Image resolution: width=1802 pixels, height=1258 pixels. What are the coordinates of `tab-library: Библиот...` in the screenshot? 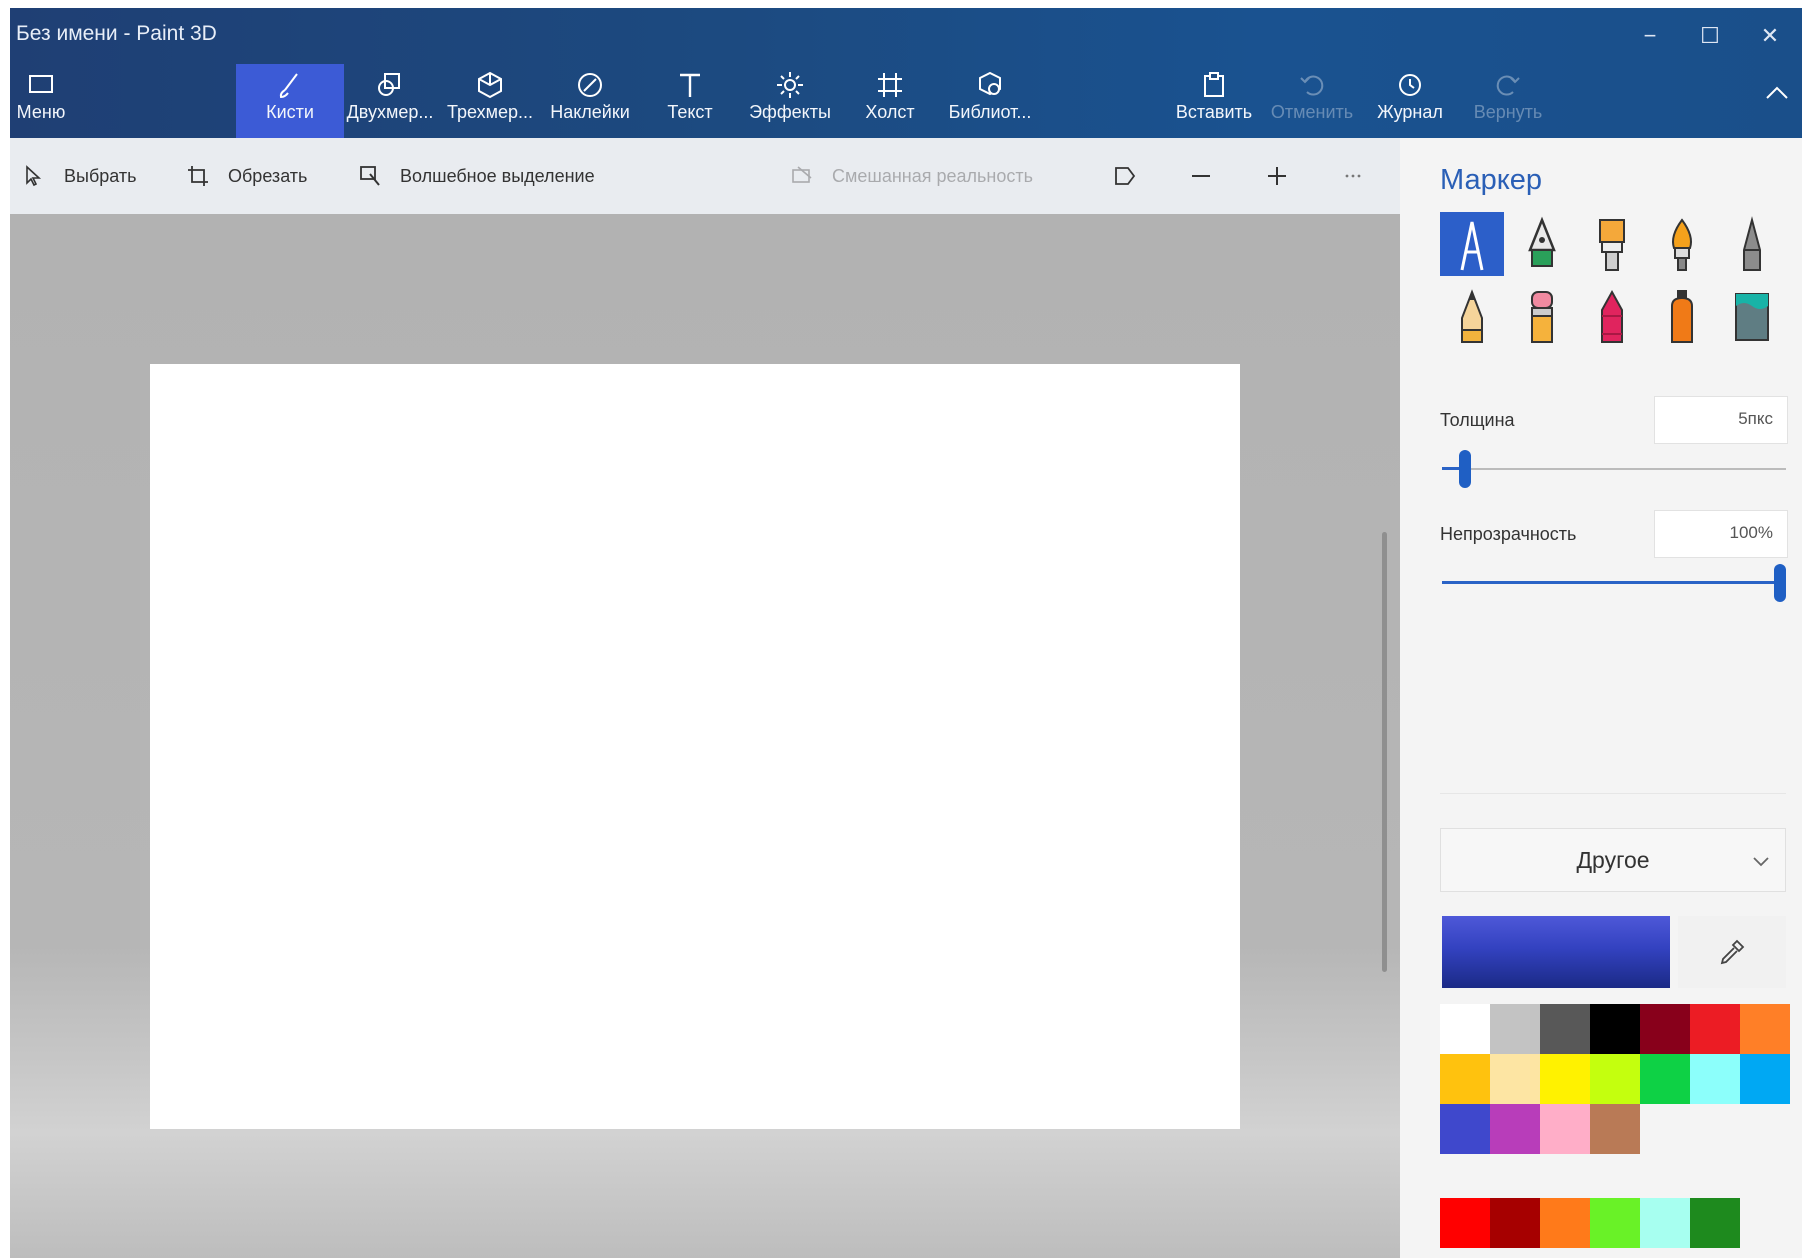 It's located at (990, 101).